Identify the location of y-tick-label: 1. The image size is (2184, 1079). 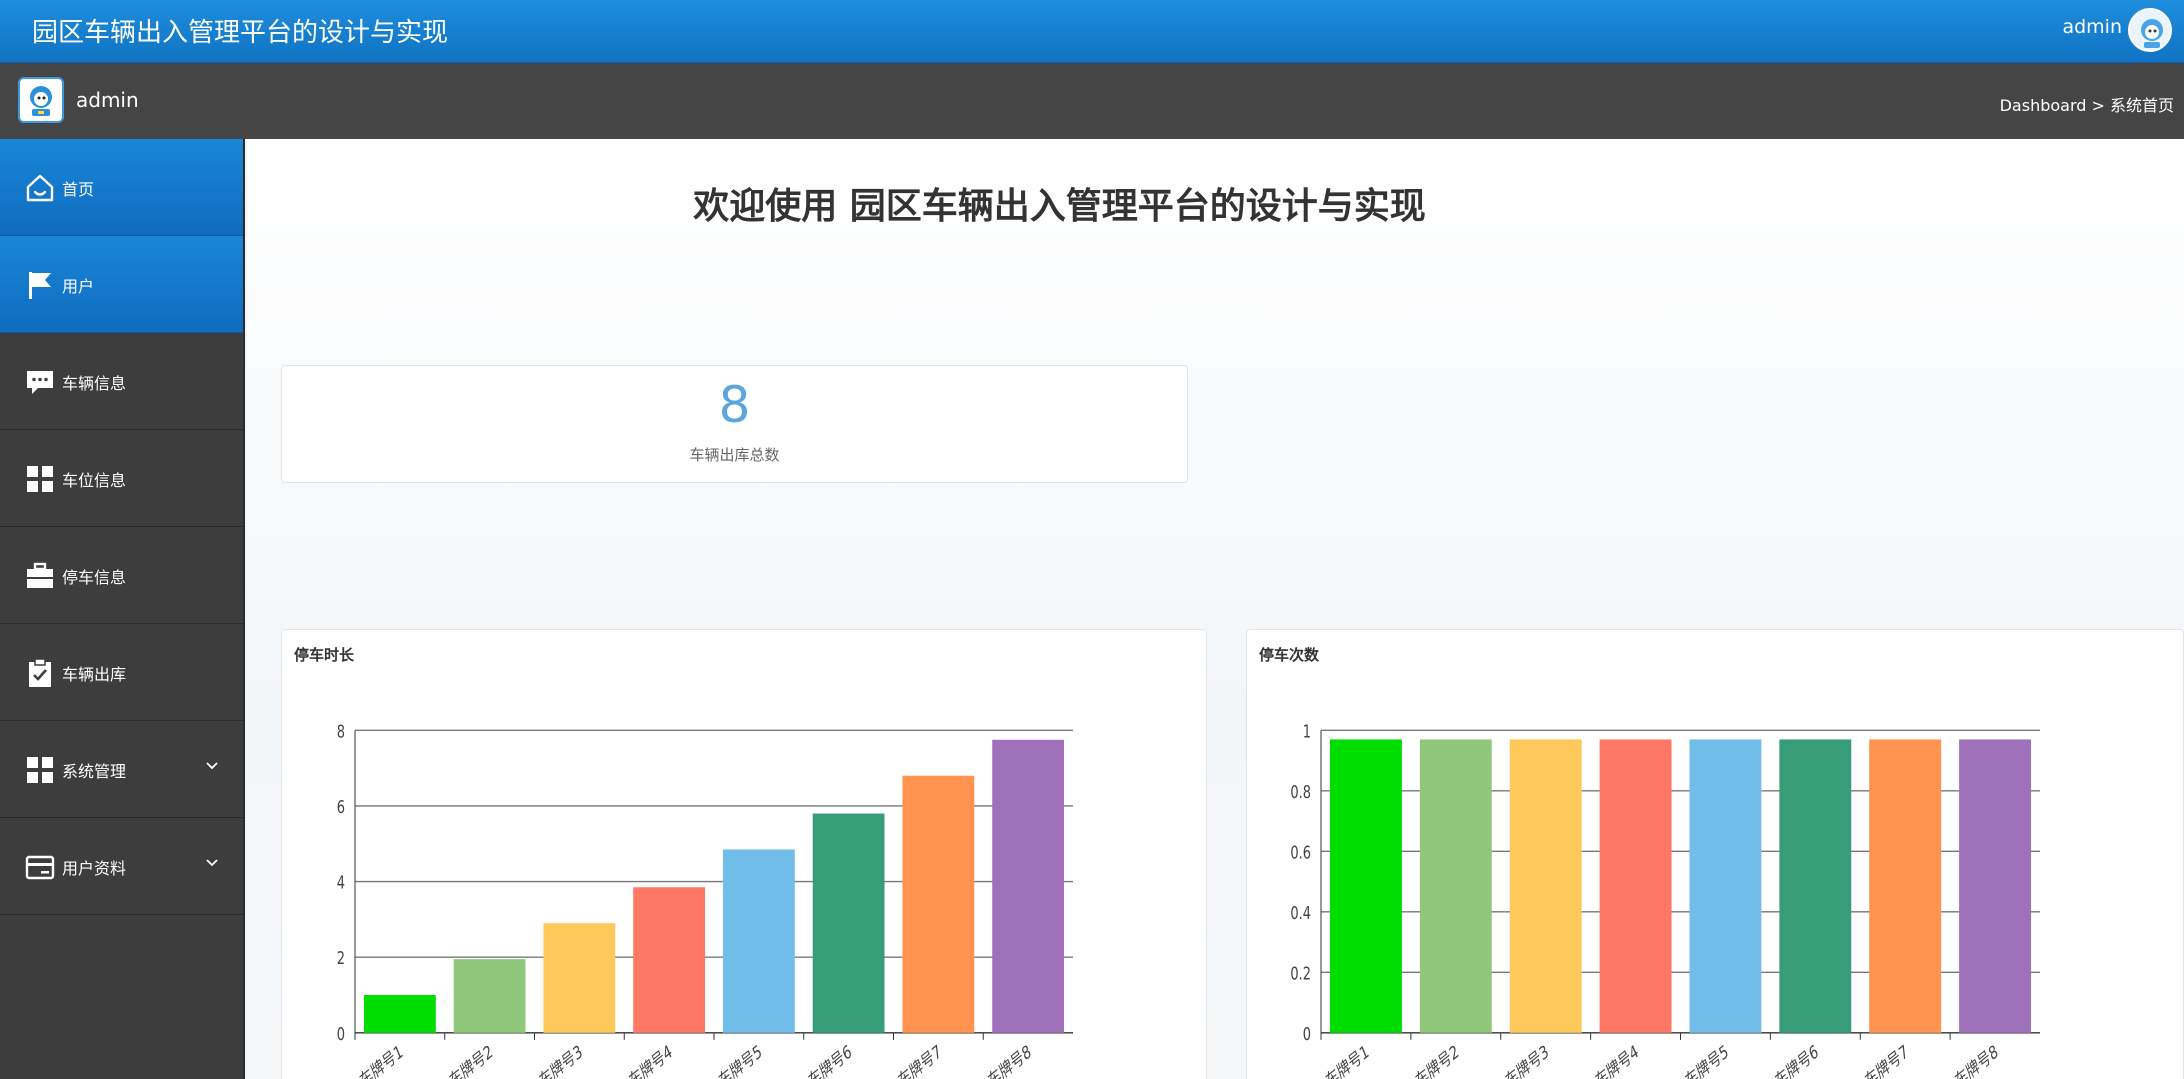
(1307, 731).